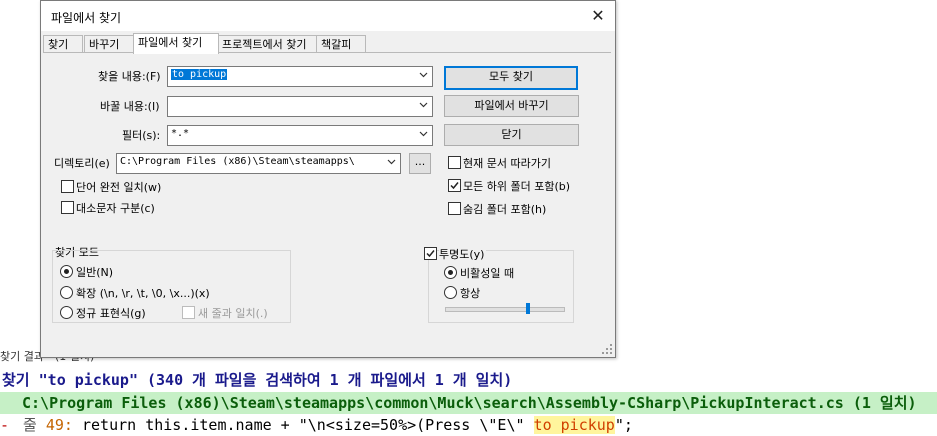 This screenshot has height=436, width=937. Describe the element at coordinates (199, 74) in the screenshot. I see `find-what-value: to pickup` at that location.